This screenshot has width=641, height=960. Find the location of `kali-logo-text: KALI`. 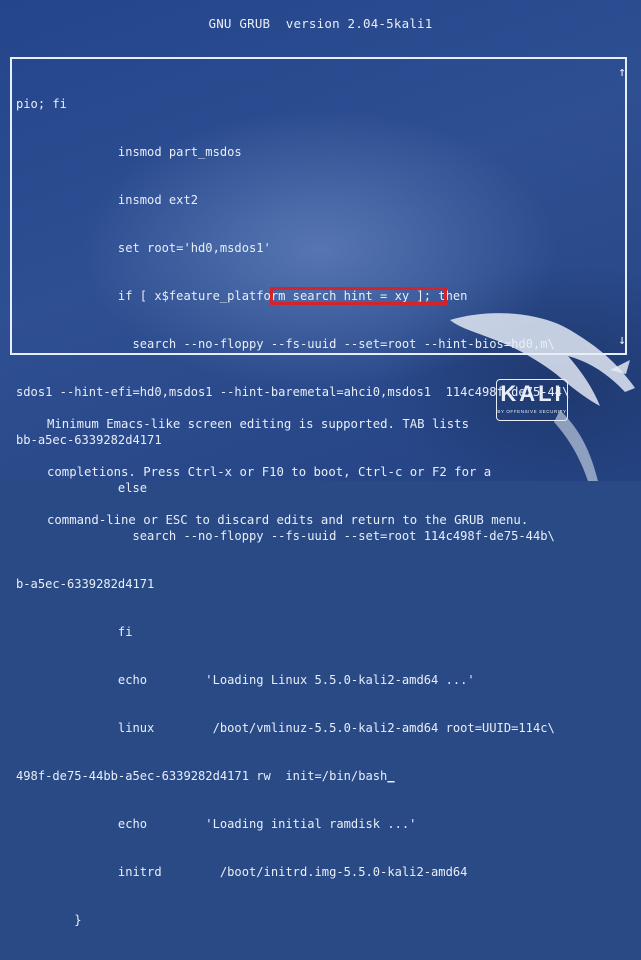

kali-logo-text: KALI is located at coordinates (532, 393).